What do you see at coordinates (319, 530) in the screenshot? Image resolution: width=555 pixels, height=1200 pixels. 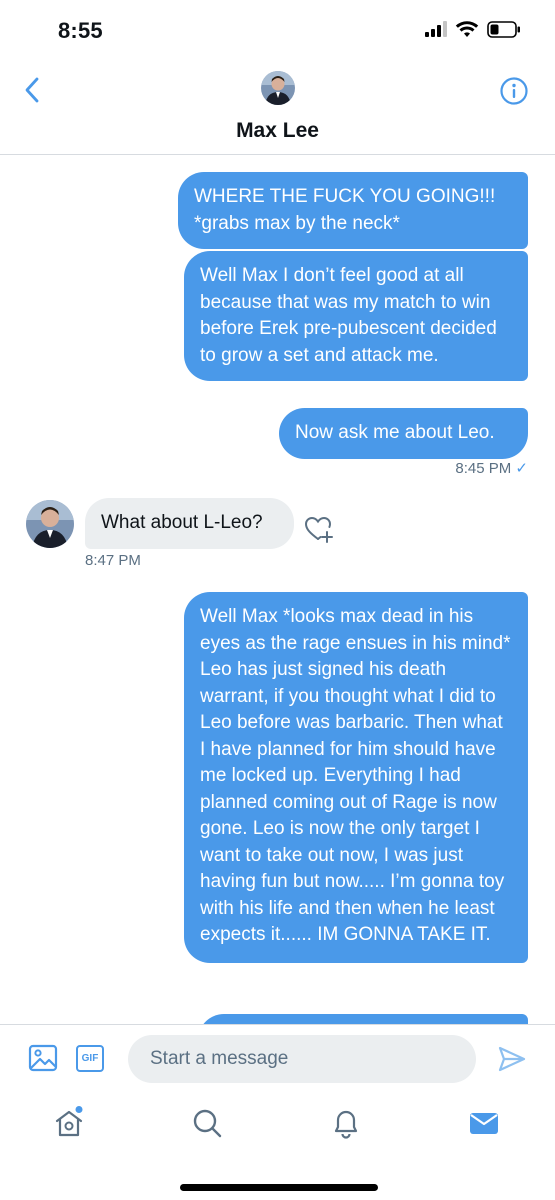 I see `heart-plus-icon` at bounding box center [319, 530].